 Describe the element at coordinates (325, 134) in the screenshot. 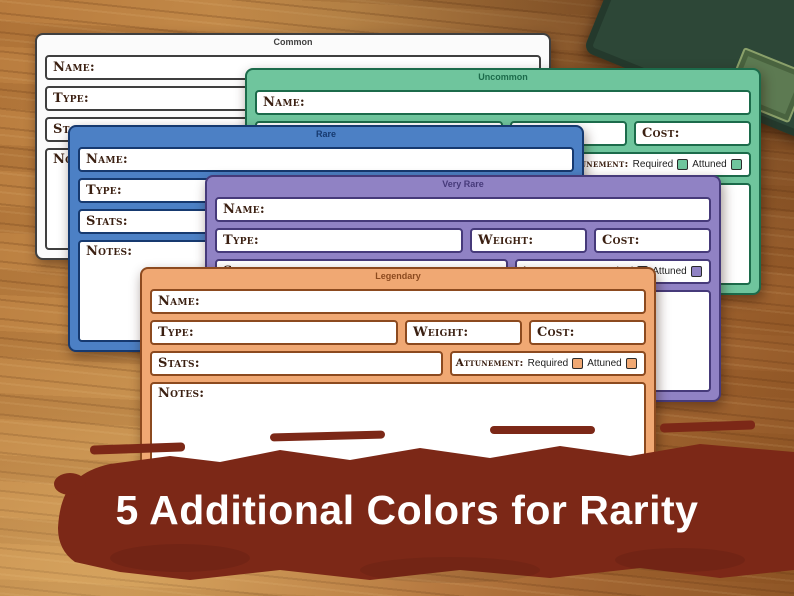

I see `card-rarity-title: Rare` at that location.